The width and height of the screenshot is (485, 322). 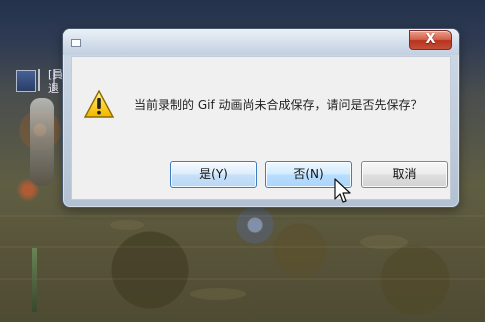 What do you see at coordinates (213, 174) in the screenshot?
I see `yes-button: 是(Y)` at bounding box center [213, 174].